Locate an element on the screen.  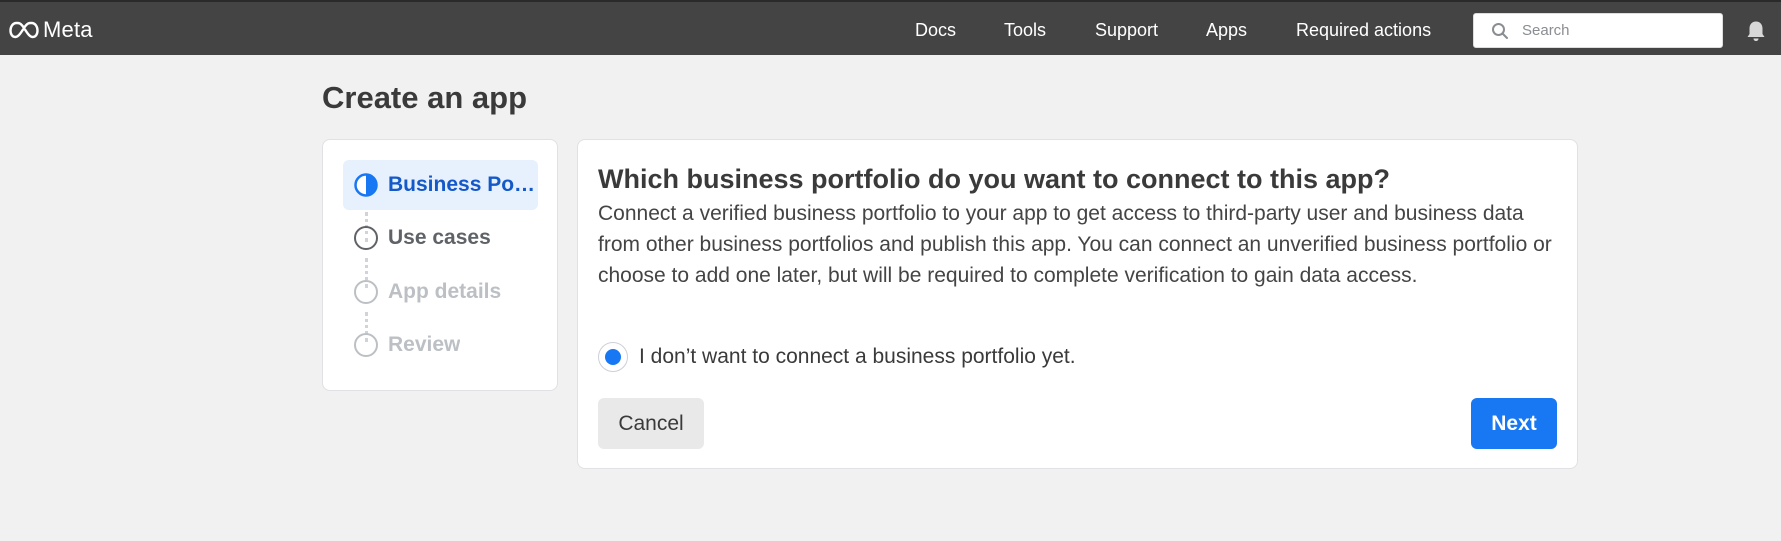
radio-selected-dot is located at coordinates (613, 357).